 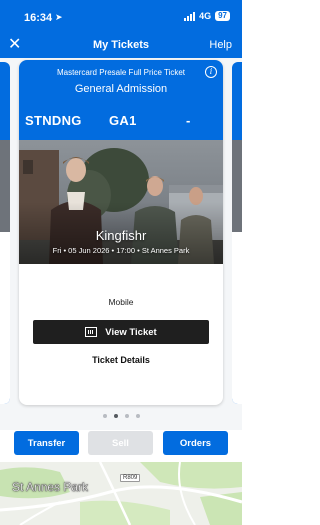 What do you see at coordinates (121, 302) in the screenshot?
I see `delivery-method: Mobile` at bounding box center [121, 302].